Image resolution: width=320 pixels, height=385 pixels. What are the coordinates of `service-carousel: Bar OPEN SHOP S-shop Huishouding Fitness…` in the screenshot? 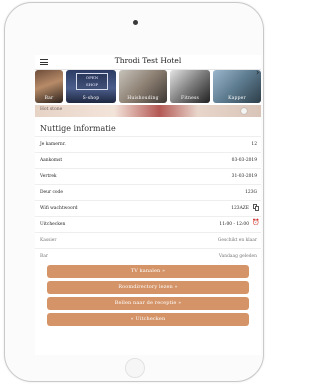 It's located at (148, 86).